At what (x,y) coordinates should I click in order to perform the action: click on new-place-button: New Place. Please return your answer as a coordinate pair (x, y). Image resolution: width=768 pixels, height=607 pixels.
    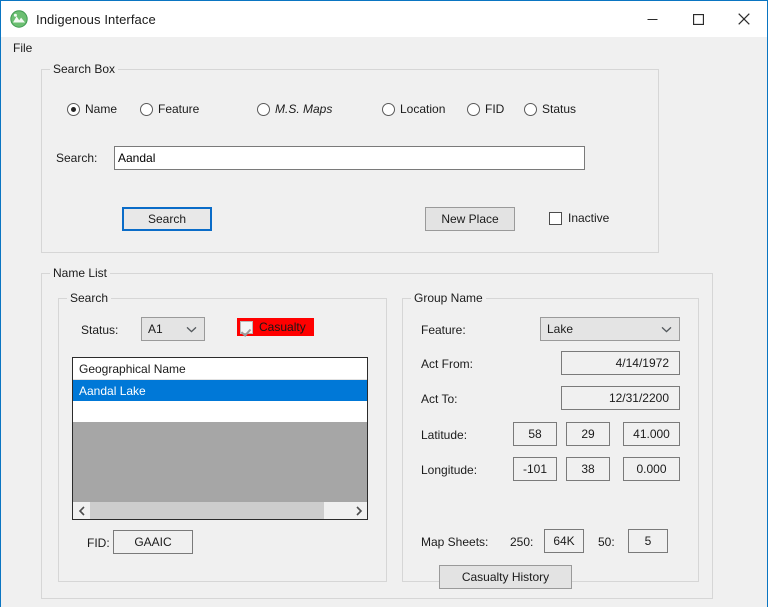
    Looking at the image, I should click on (470, 219).